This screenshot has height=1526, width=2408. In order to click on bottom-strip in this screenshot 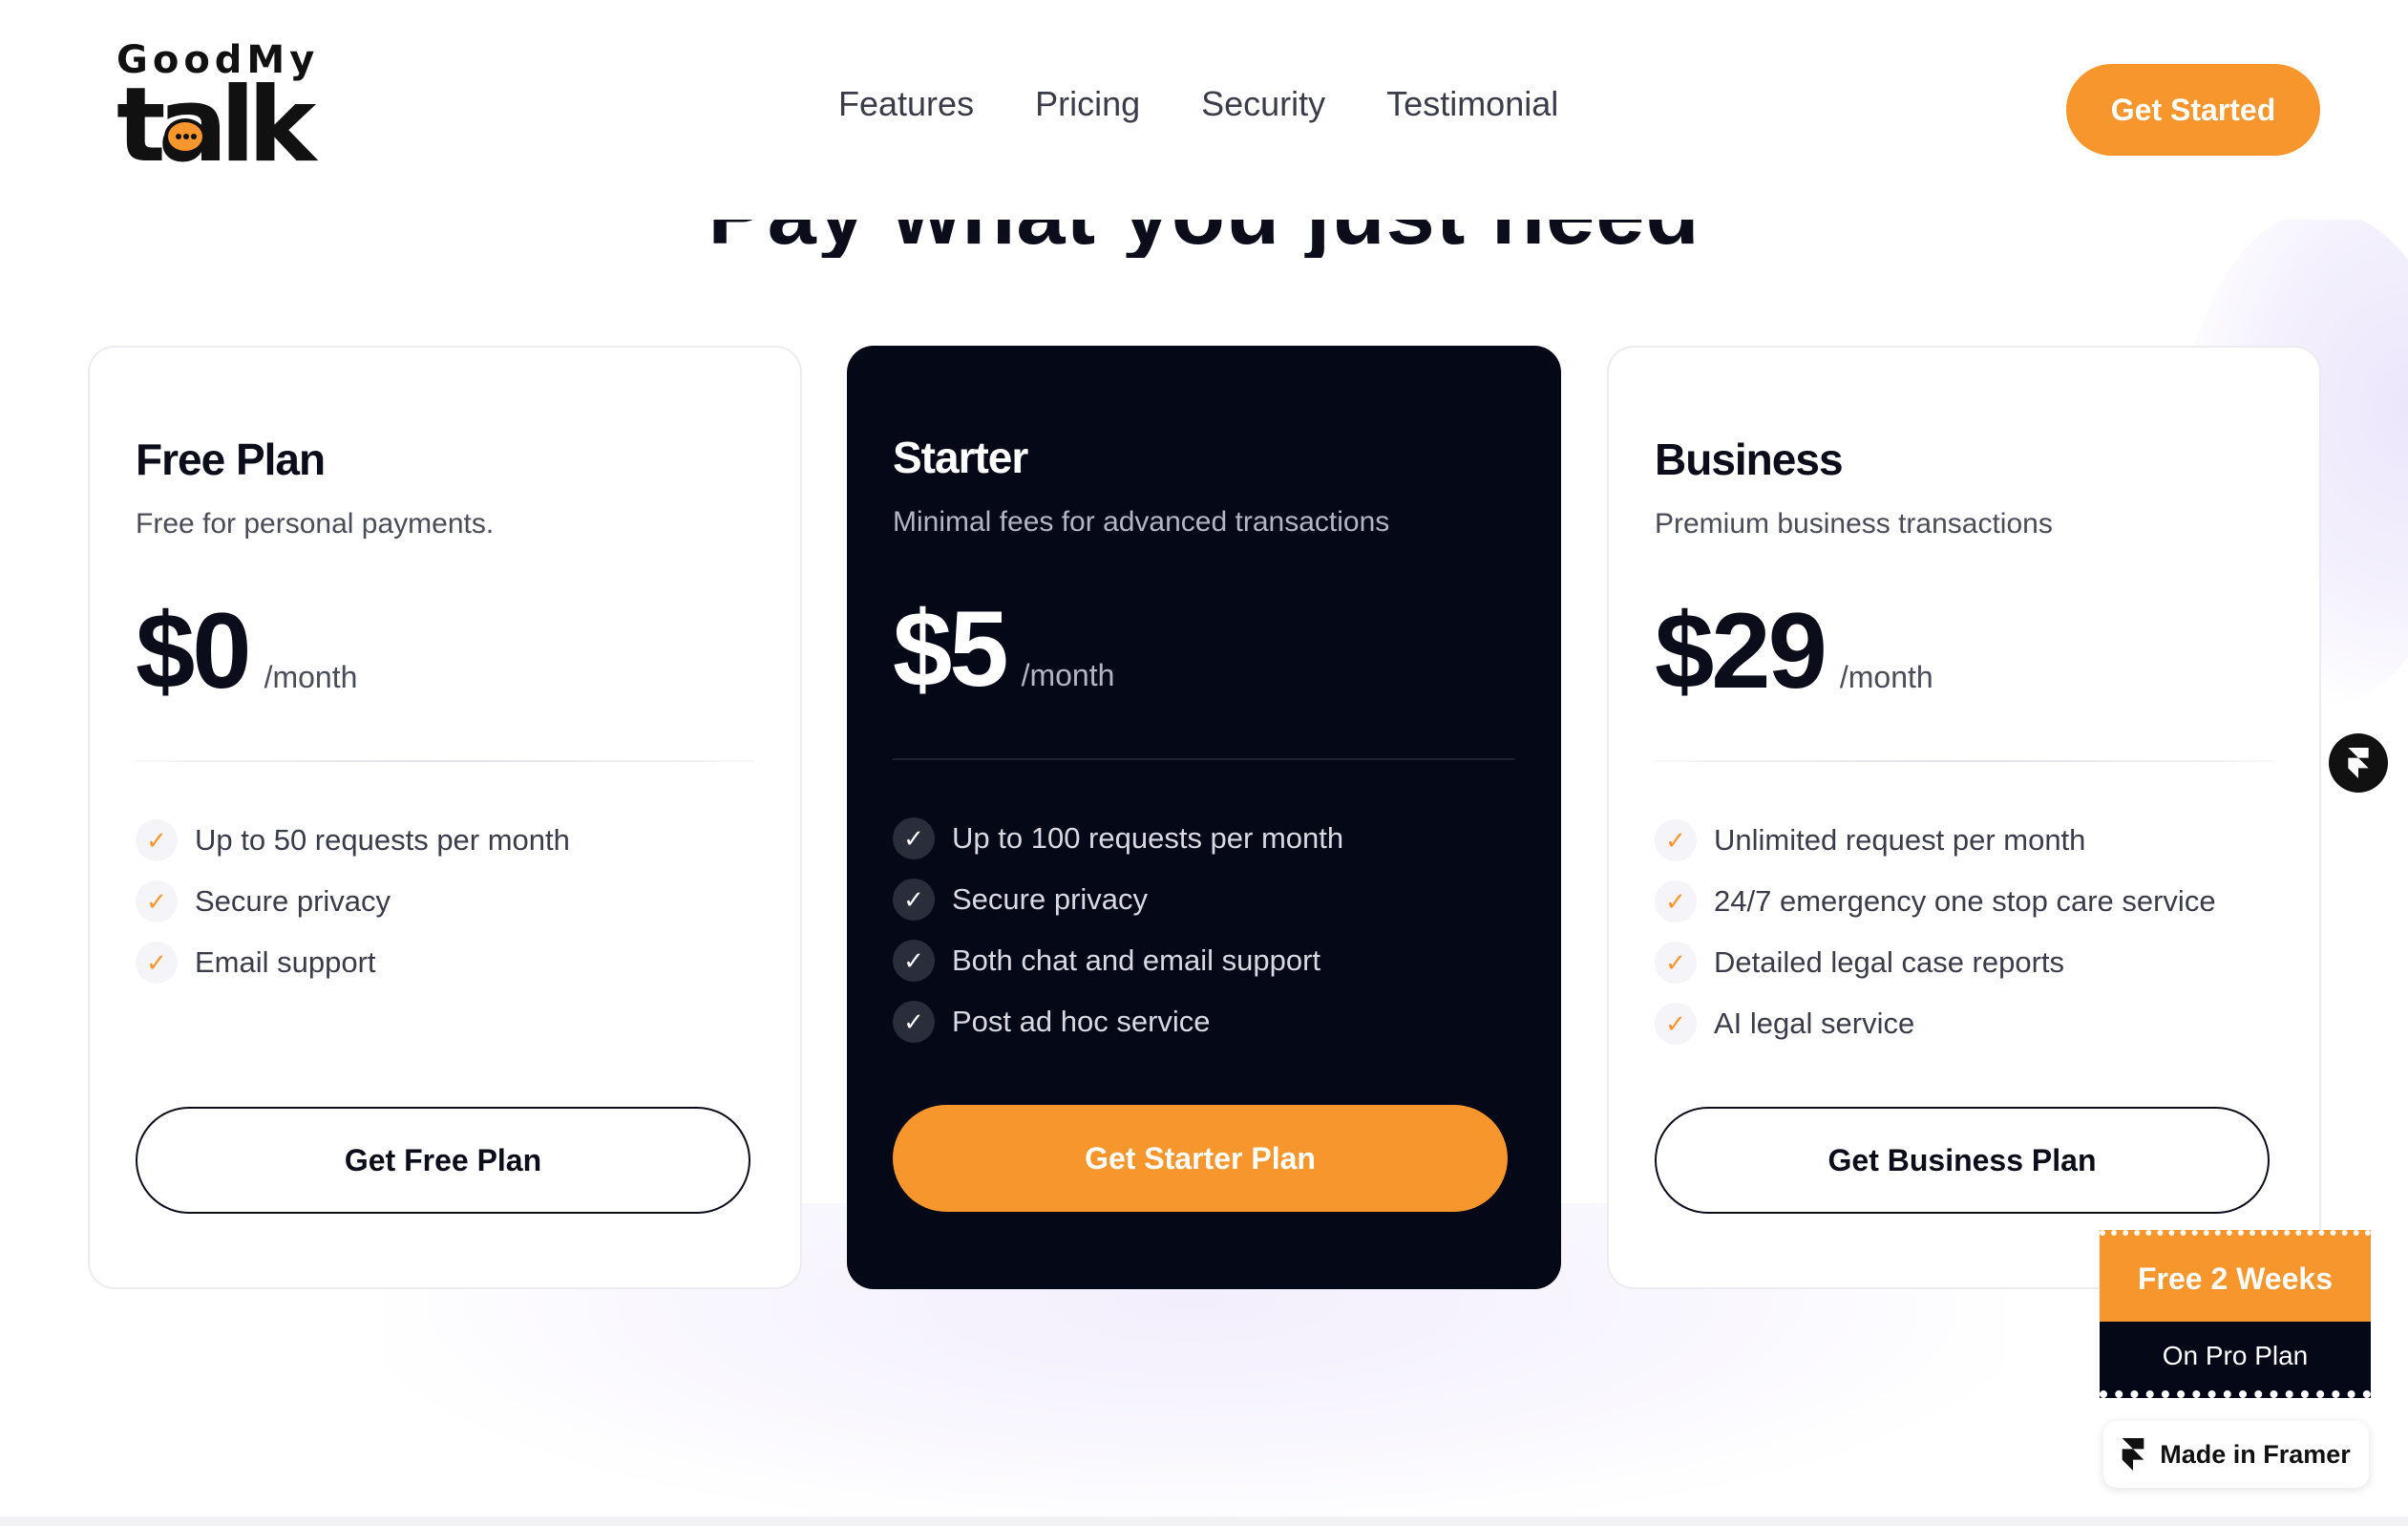, I will do `click(1204, 1521)`.